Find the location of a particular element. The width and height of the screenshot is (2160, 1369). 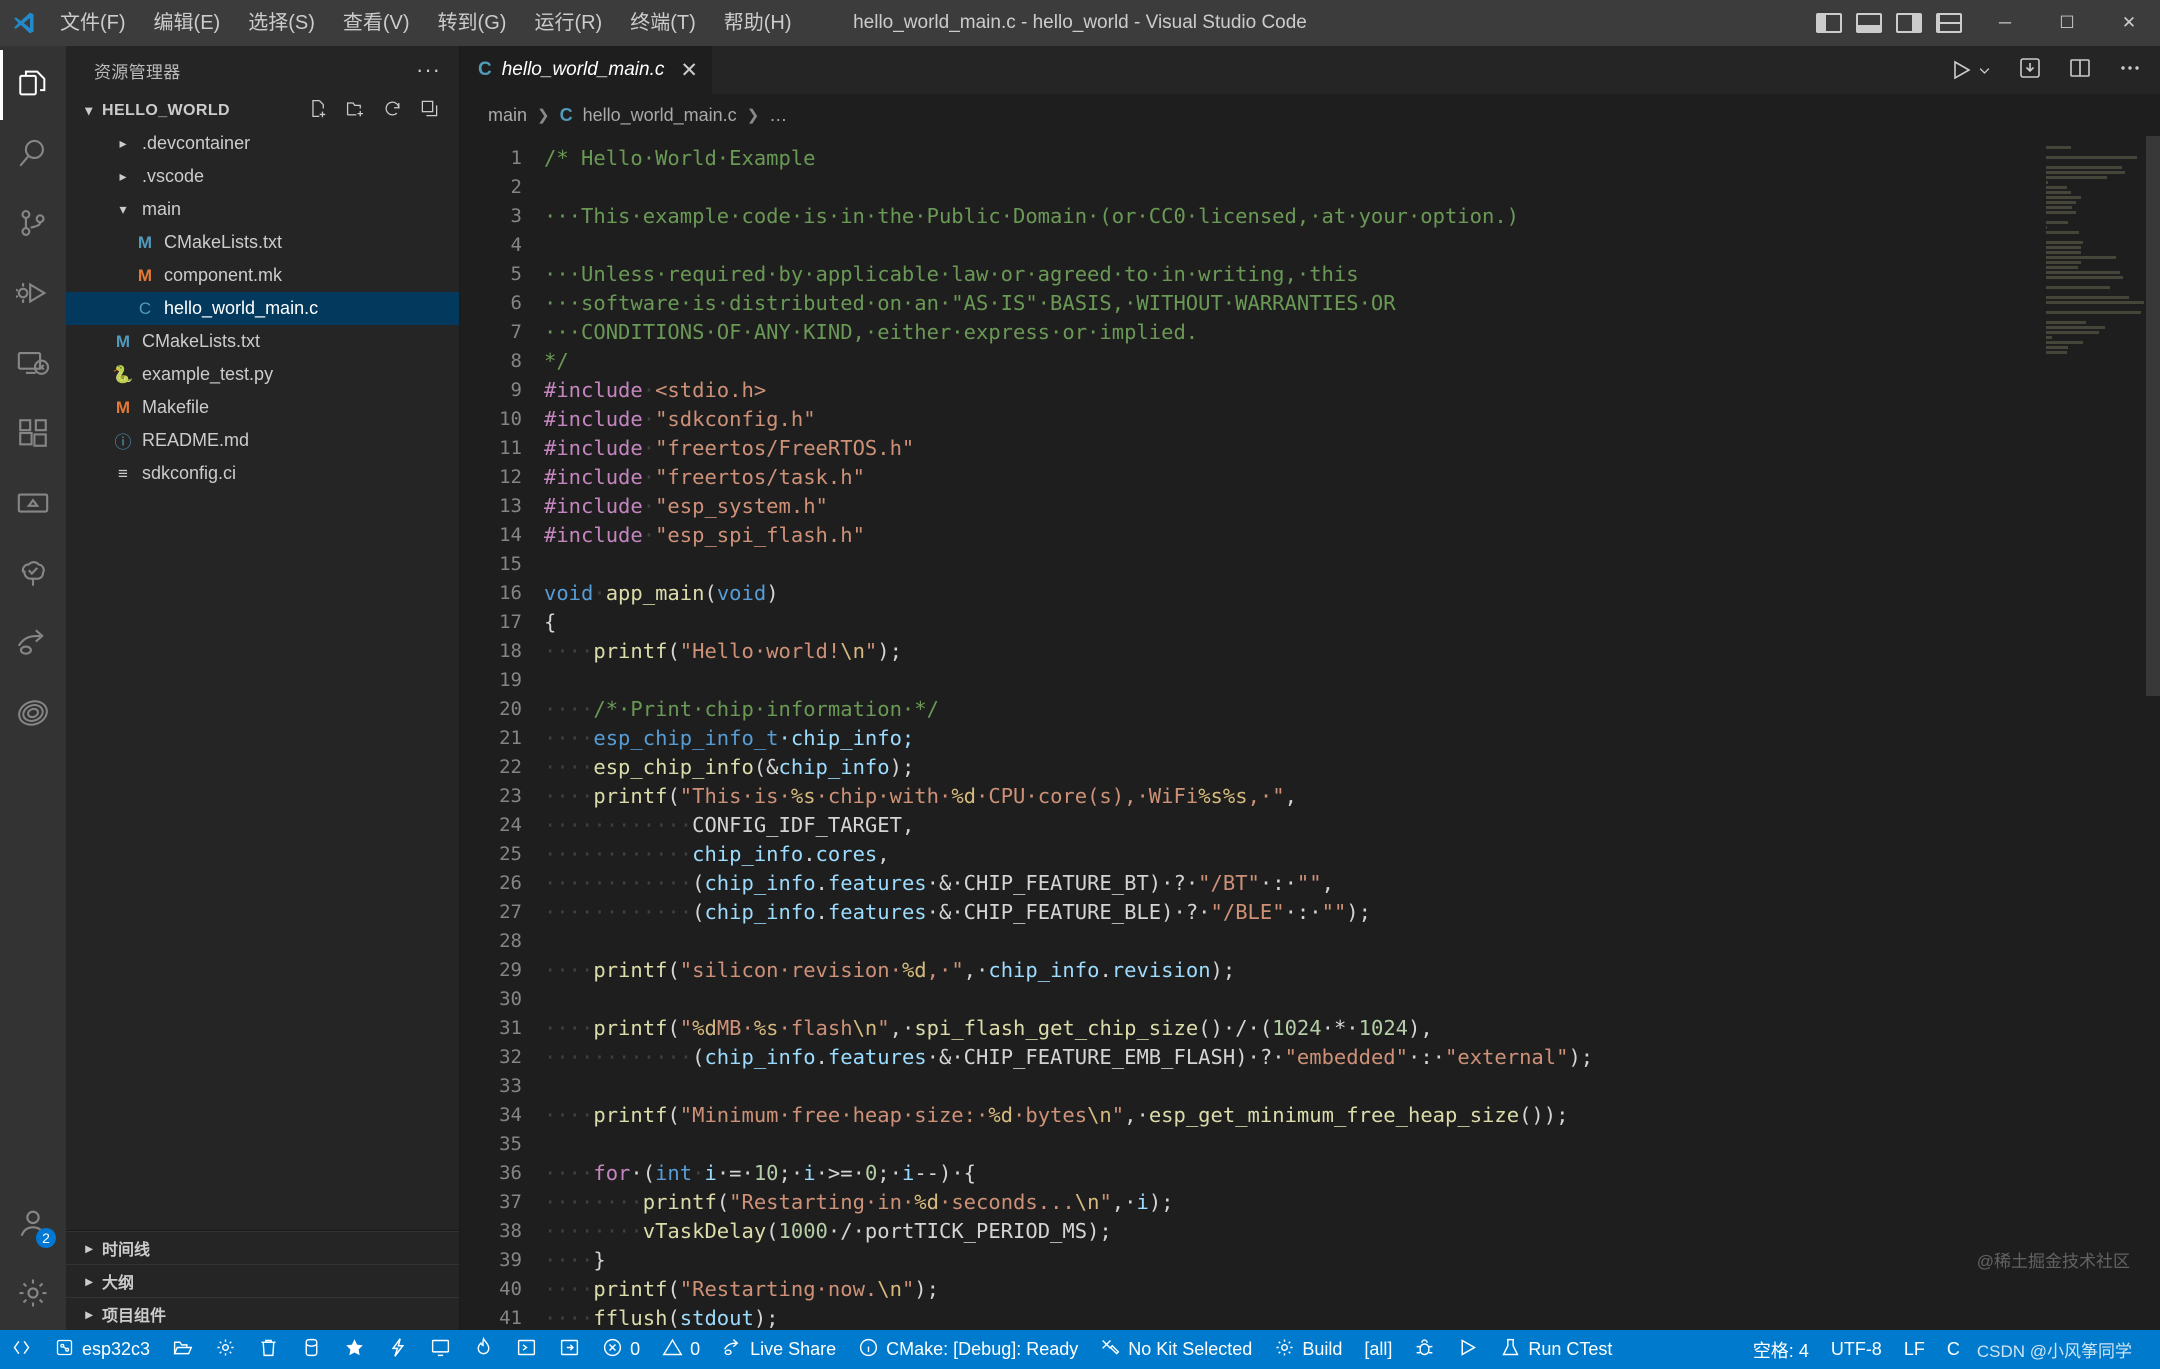

menu-help: 帮助(H) is located at coordinates (758, 23).